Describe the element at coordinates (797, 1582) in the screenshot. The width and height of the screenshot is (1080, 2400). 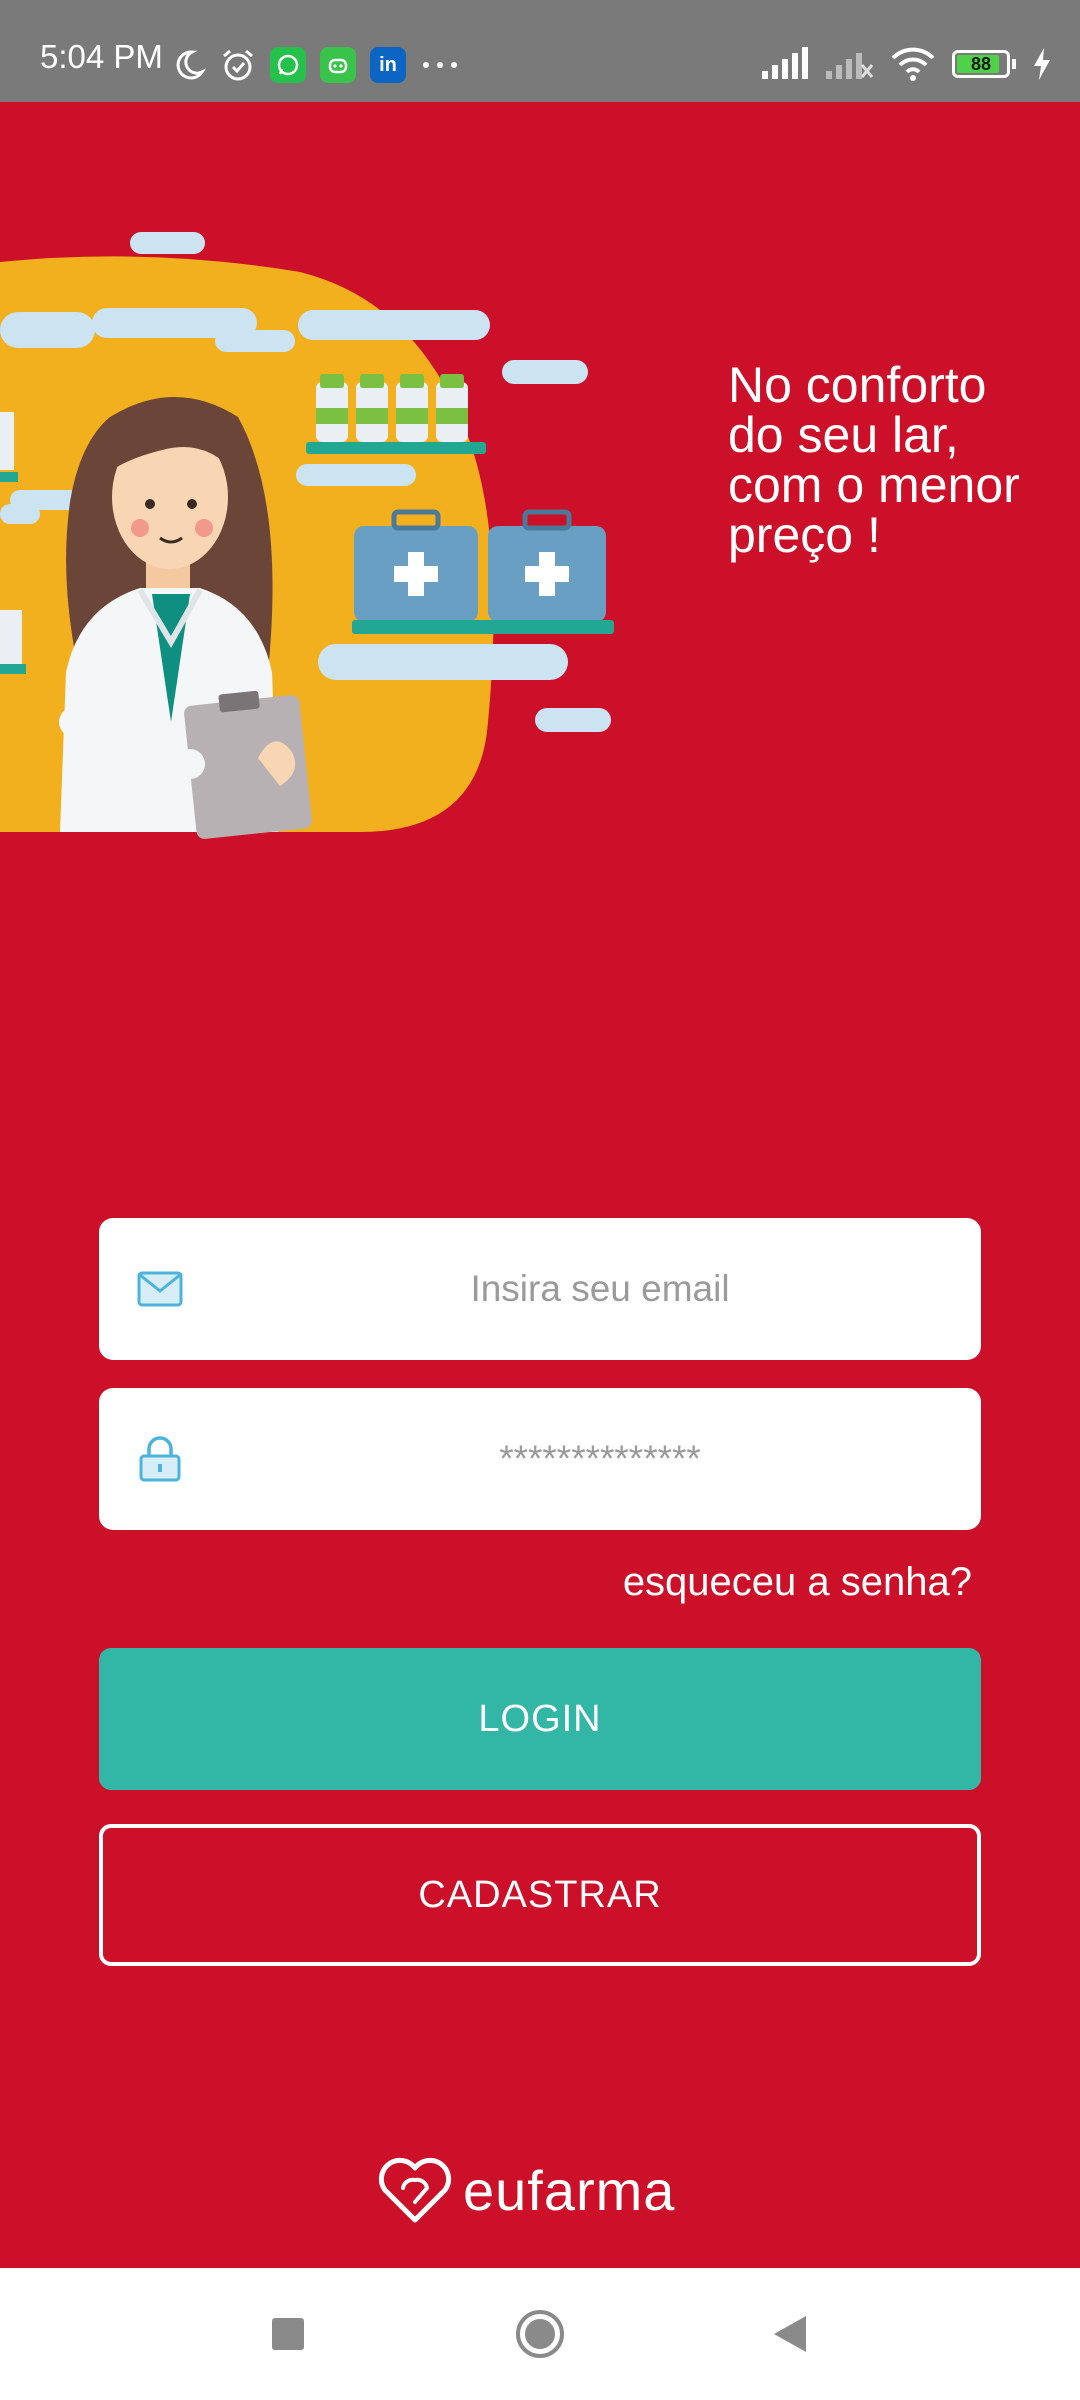
I see `forgot-password-link: esqueceu a senha?` at that location.